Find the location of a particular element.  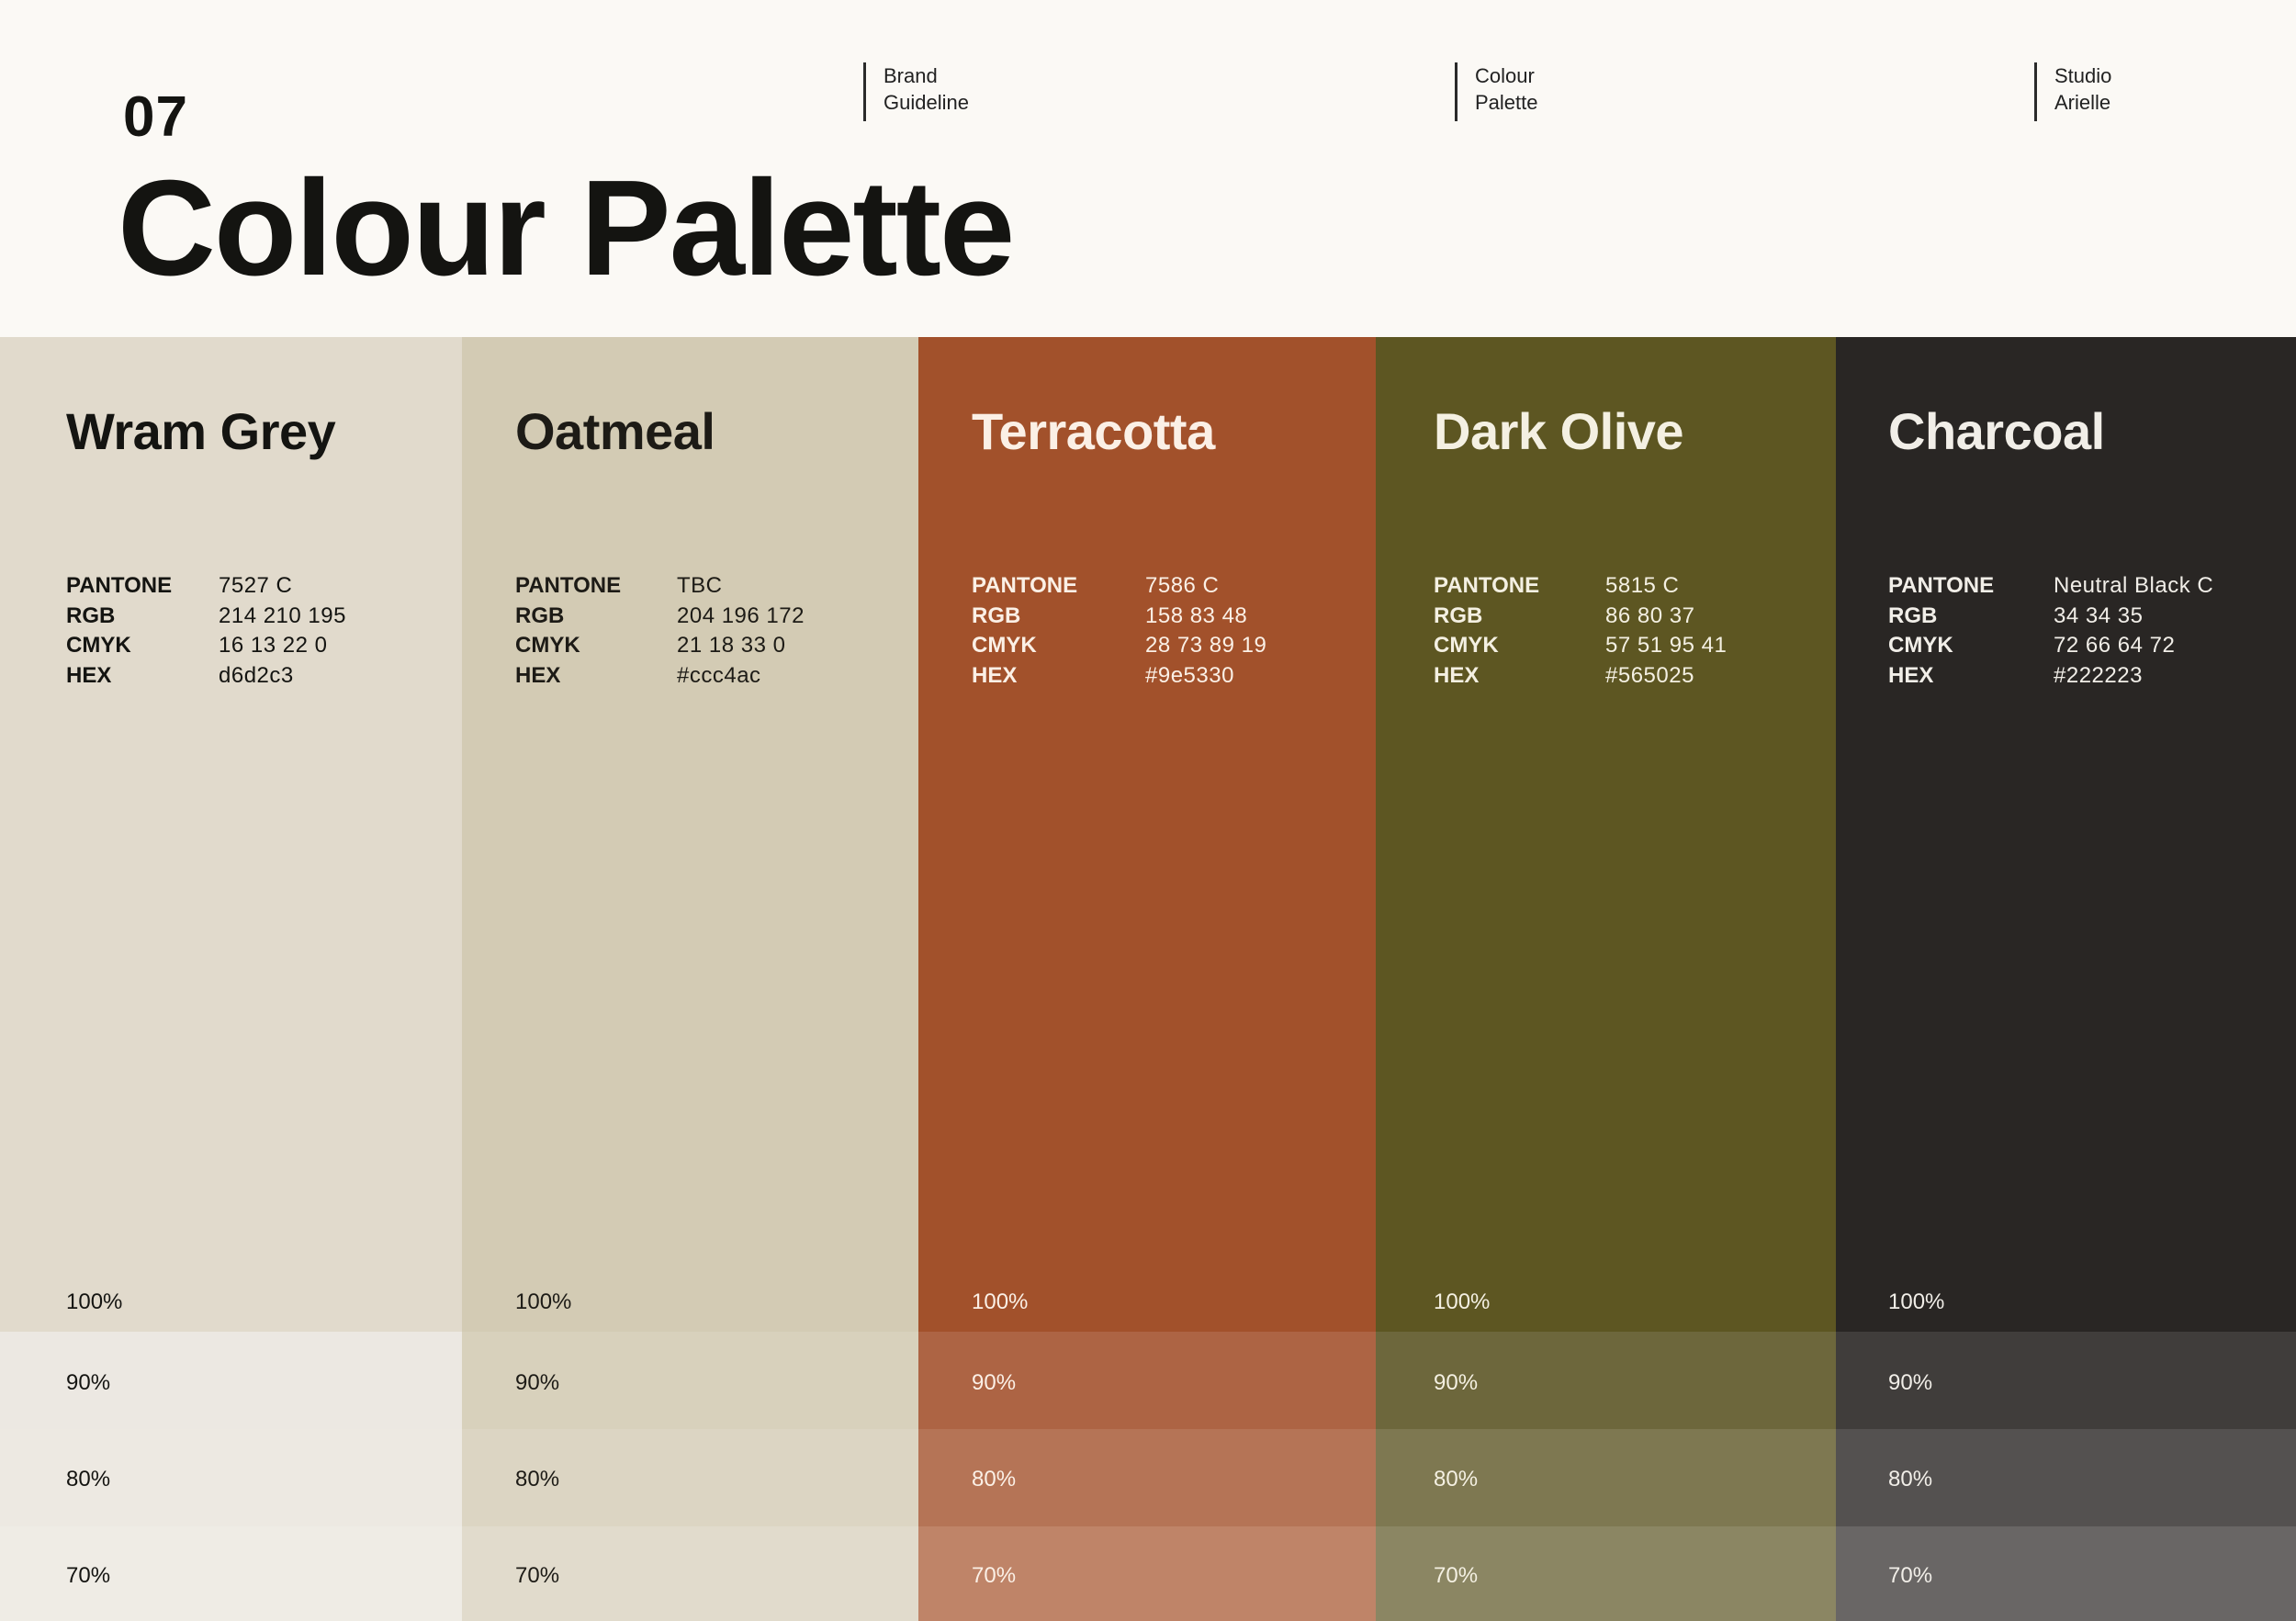

spec-value-rgb: 214 210 195 is located at coordinates (282, 615).